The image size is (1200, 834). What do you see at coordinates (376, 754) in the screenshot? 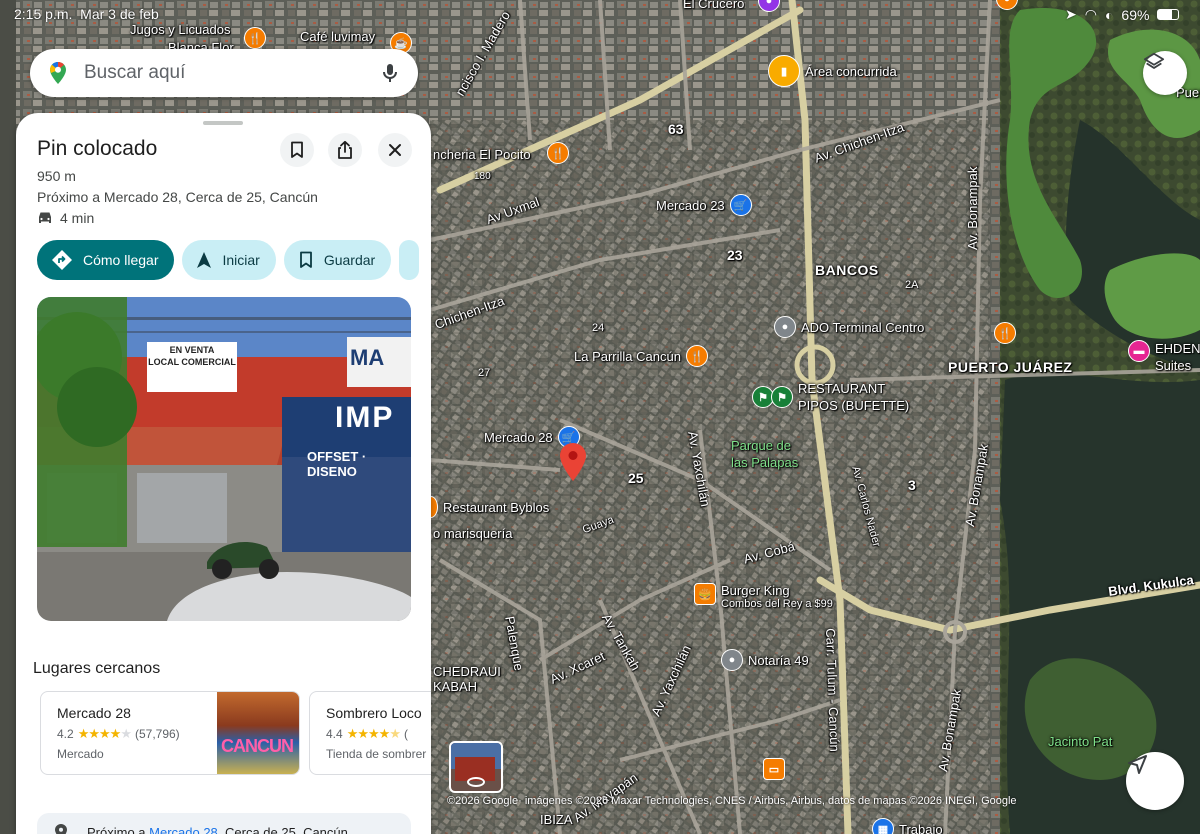
I see `nearby-category: Tienda de sombrer` at bounding box center [376, 754].